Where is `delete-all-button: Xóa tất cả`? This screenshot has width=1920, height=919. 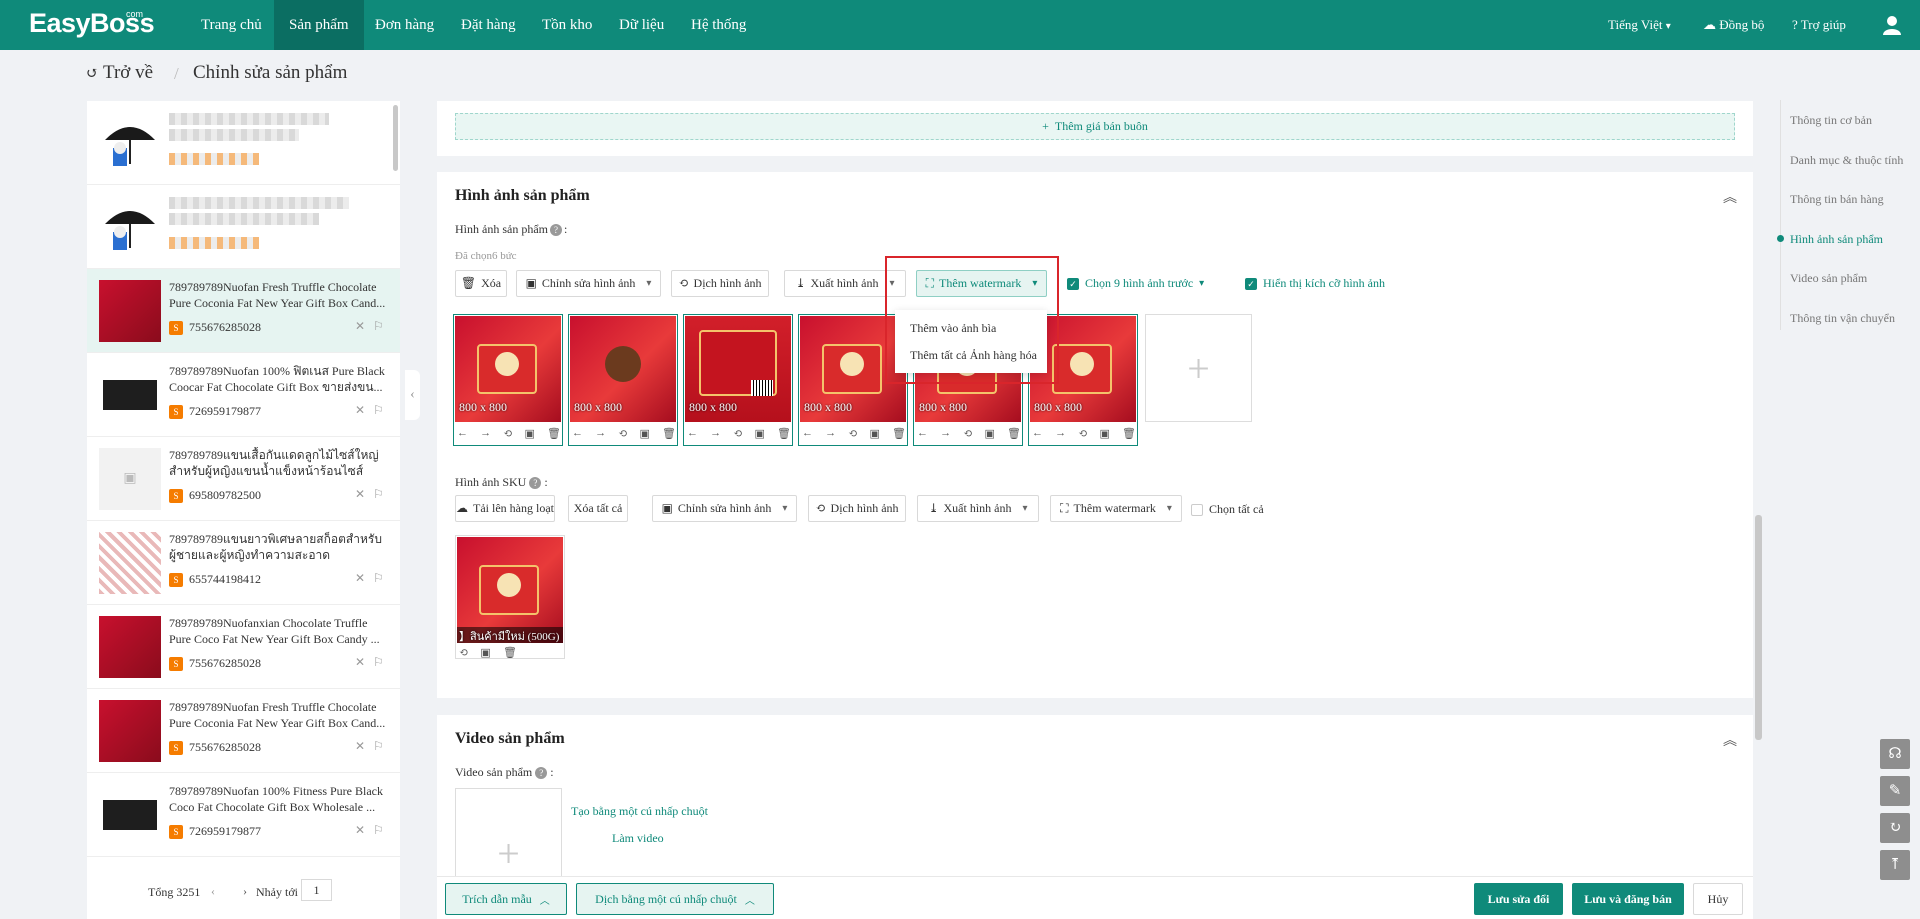
delete-all-button: Xóa tất cả is located at coordinates (598, 508).